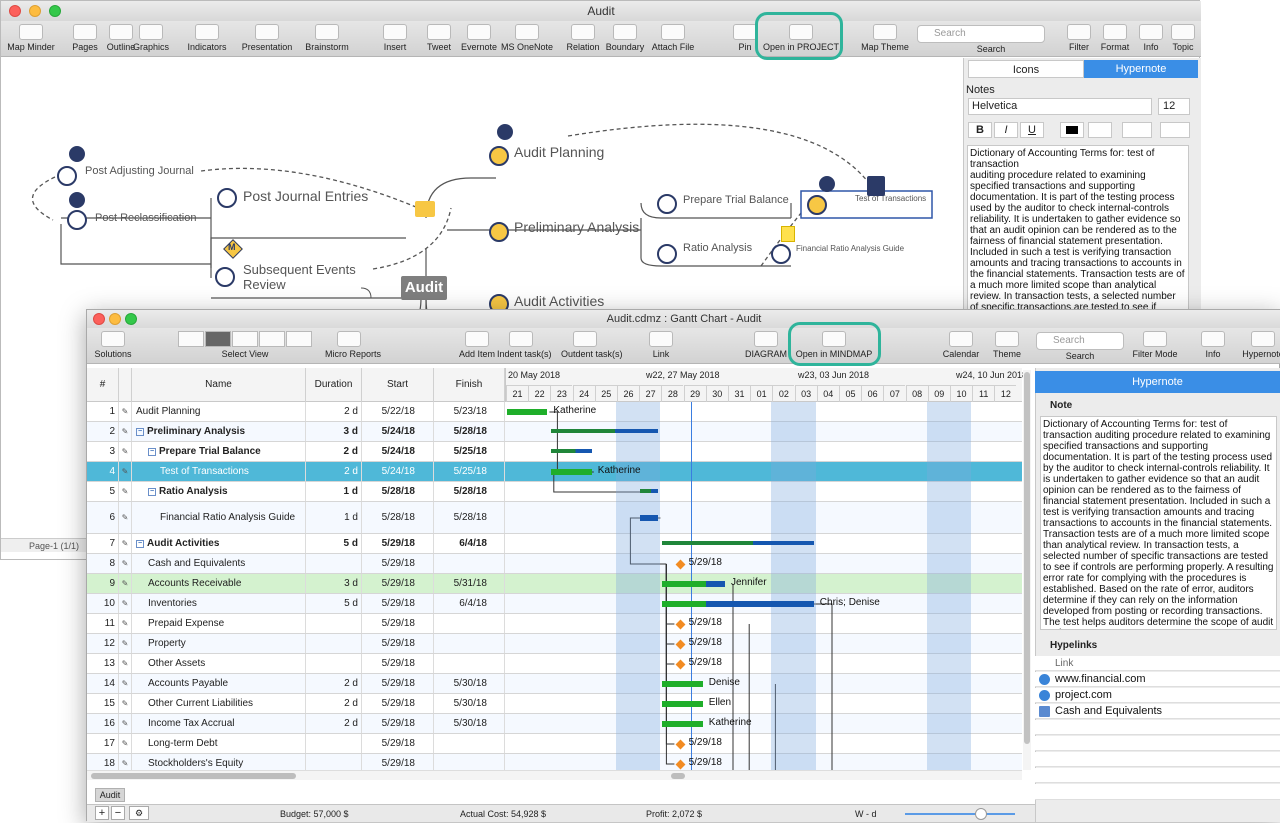 The image size is (1280, 823). What do you see at coordinates (1175, 130) in the screenshot?
I see `align-button` at bounding box center [1175, 130].